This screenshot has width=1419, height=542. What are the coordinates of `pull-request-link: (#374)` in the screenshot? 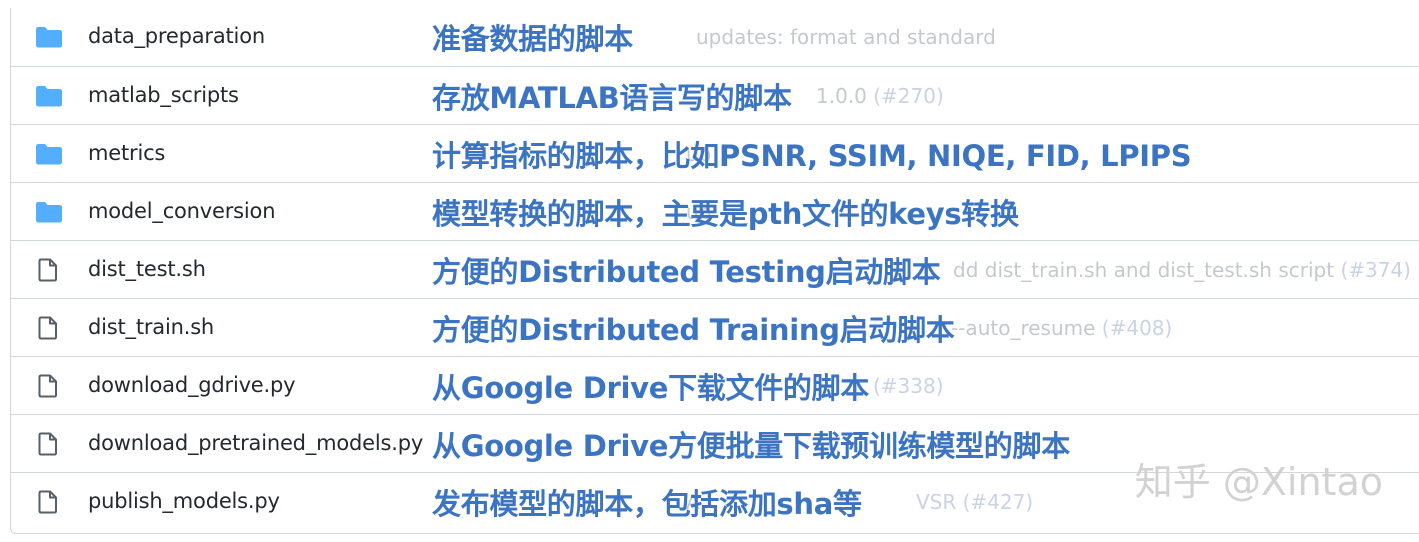 It's located at (1375, 270).